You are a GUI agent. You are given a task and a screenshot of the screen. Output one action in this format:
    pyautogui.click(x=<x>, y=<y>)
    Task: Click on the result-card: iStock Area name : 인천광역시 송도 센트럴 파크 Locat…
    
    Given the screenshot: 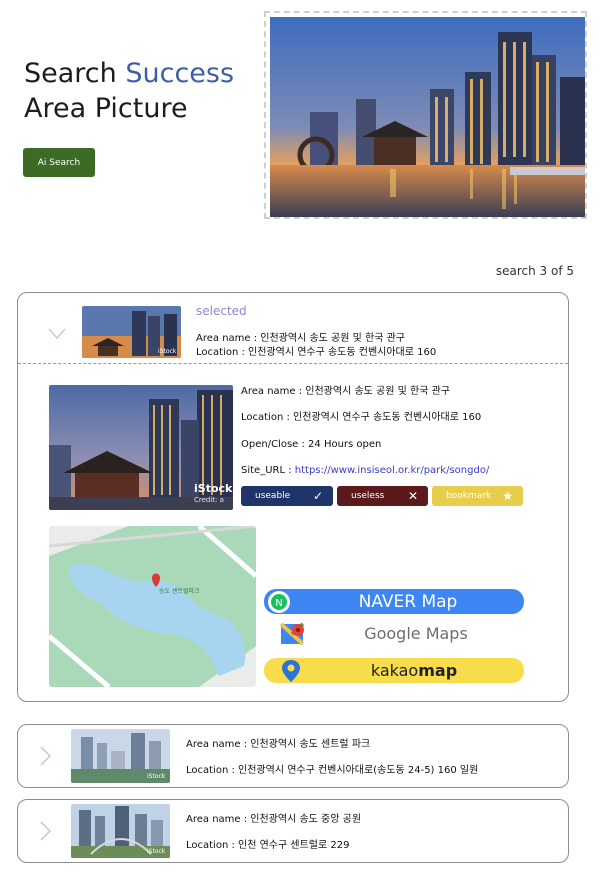 What is the action you would take?
    pyautogui.click(x=293, y=756)
    